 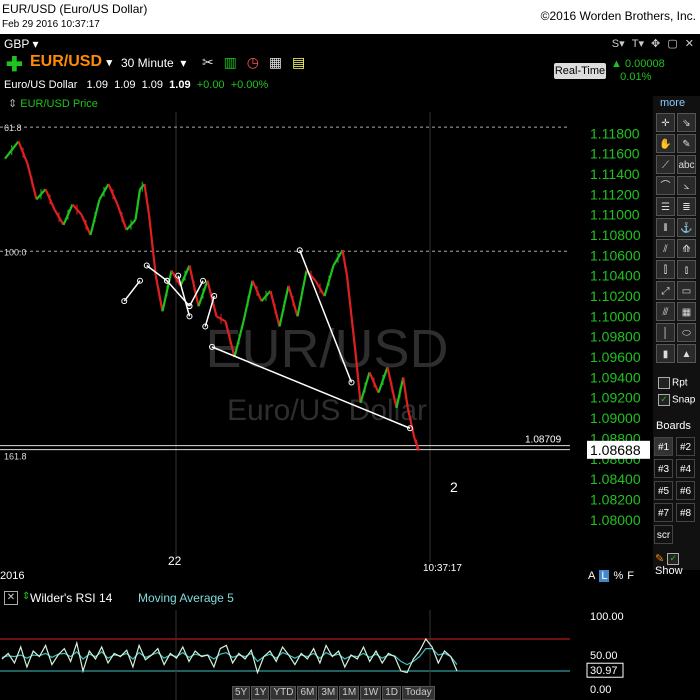 What do you see at coordinates (677, 564) in the screenshot?
I see `show-toggle: ✎ ✓Show` at bounding box center [677, 564].